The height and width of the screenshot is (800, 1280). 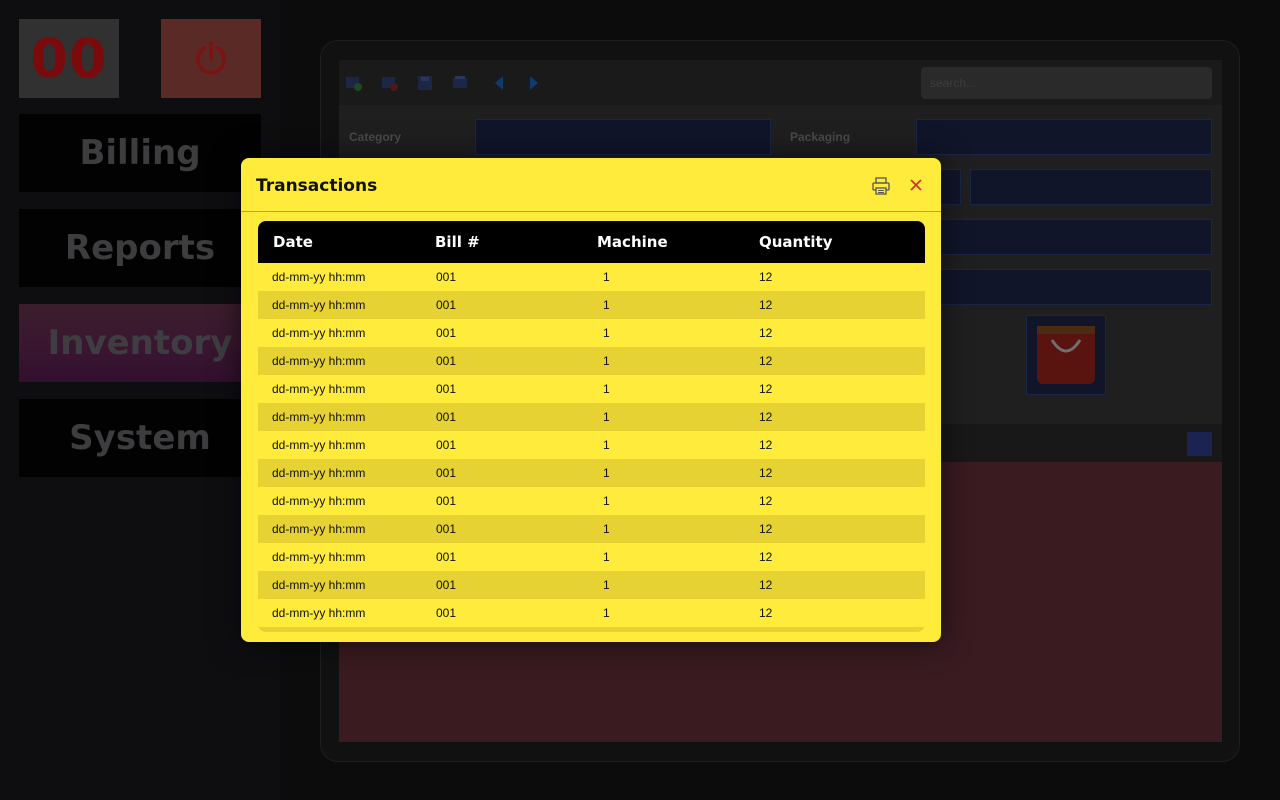 What do you see at coordinates (460, 83) in the screenshot?
I see `print-icon` at bounding box center [460, 83].